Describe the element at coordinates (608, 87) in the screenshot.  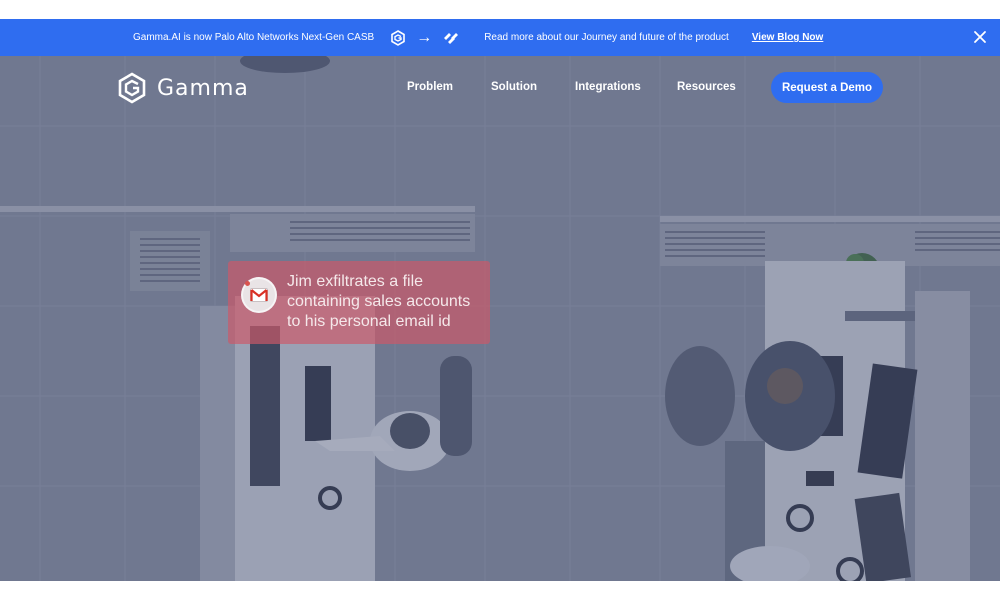
I see `nav-integrations: Integrations` at that location.